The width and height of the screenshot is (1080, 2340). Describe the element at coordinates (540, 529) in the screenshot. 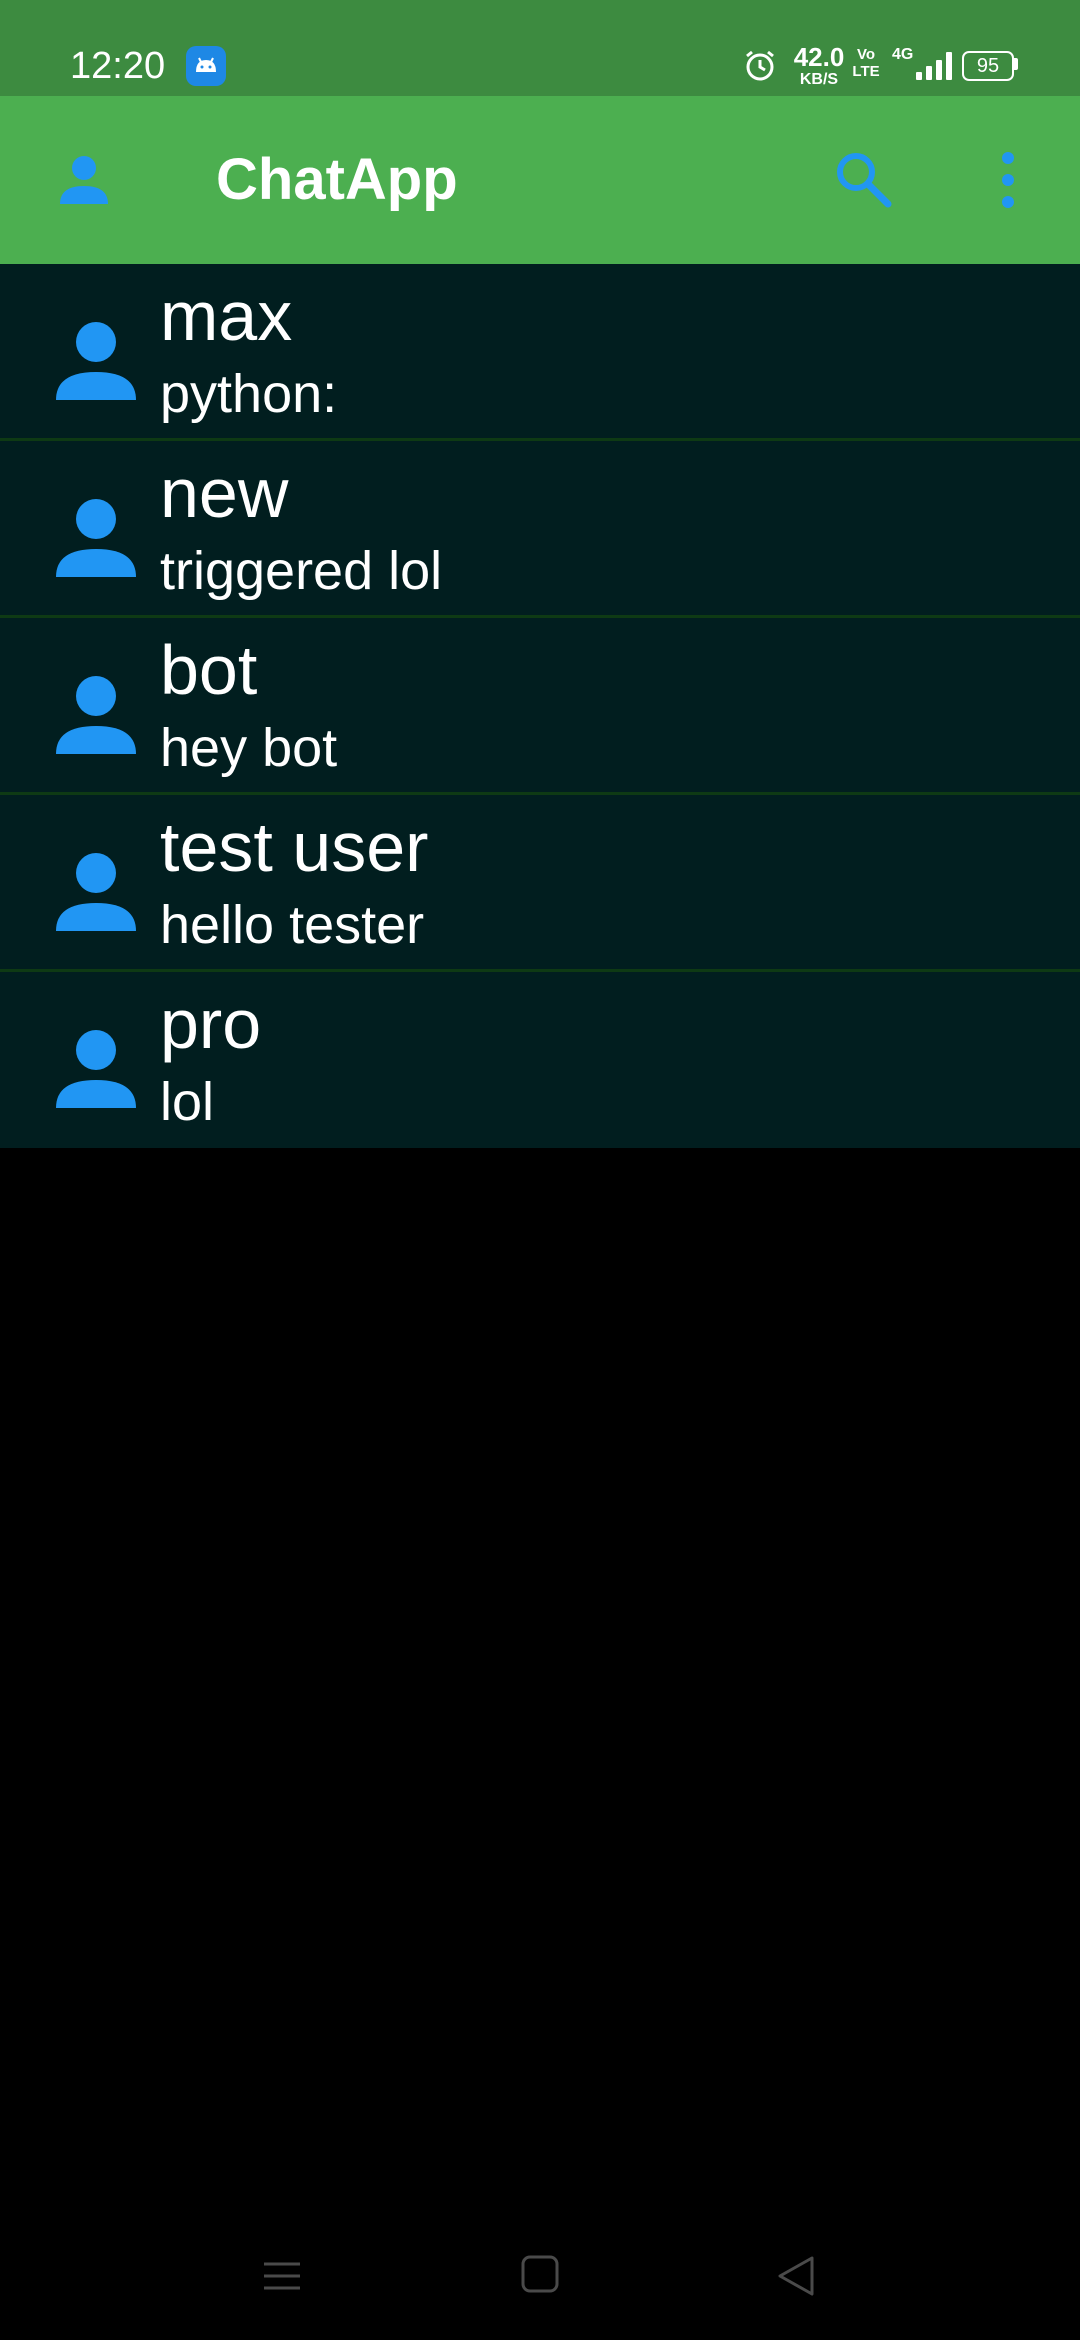

I see `chat-item-new: new triggered lol` at that location.